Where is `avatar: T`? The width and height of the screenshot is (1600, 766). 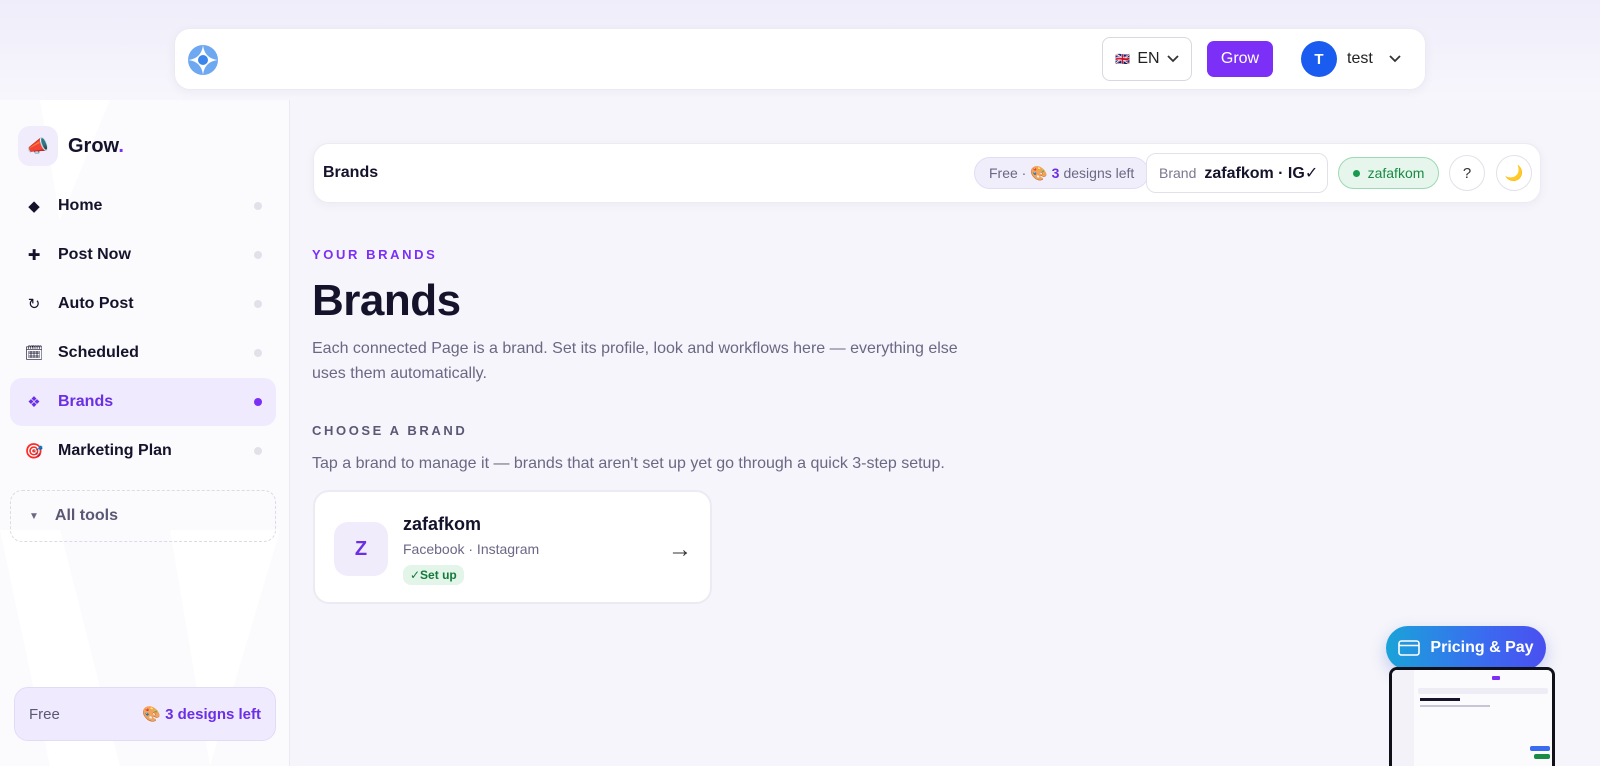
avatar: T is located at coordinates (1319, 59).